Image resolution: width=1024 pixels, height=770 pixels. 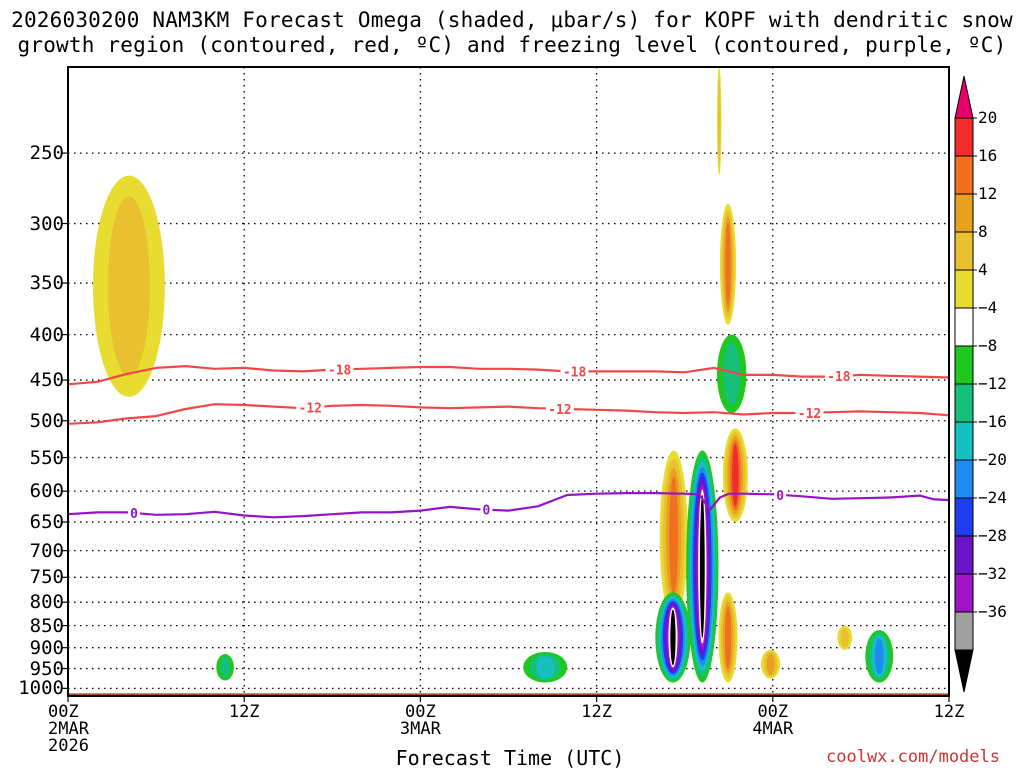 What do you see at coordinates (46, 522) in the screenshot?
I see `y-tick-label: 650` at bounding box center [46, 522].